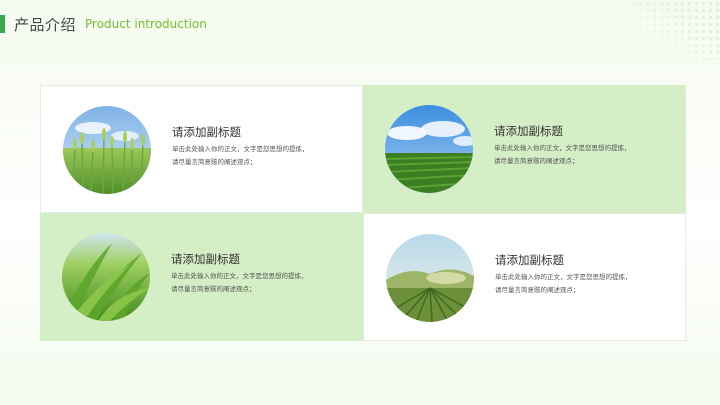 This screenshot has width=720, height=405. I want to click on page-title: 产品介绍, so click(45, 25).